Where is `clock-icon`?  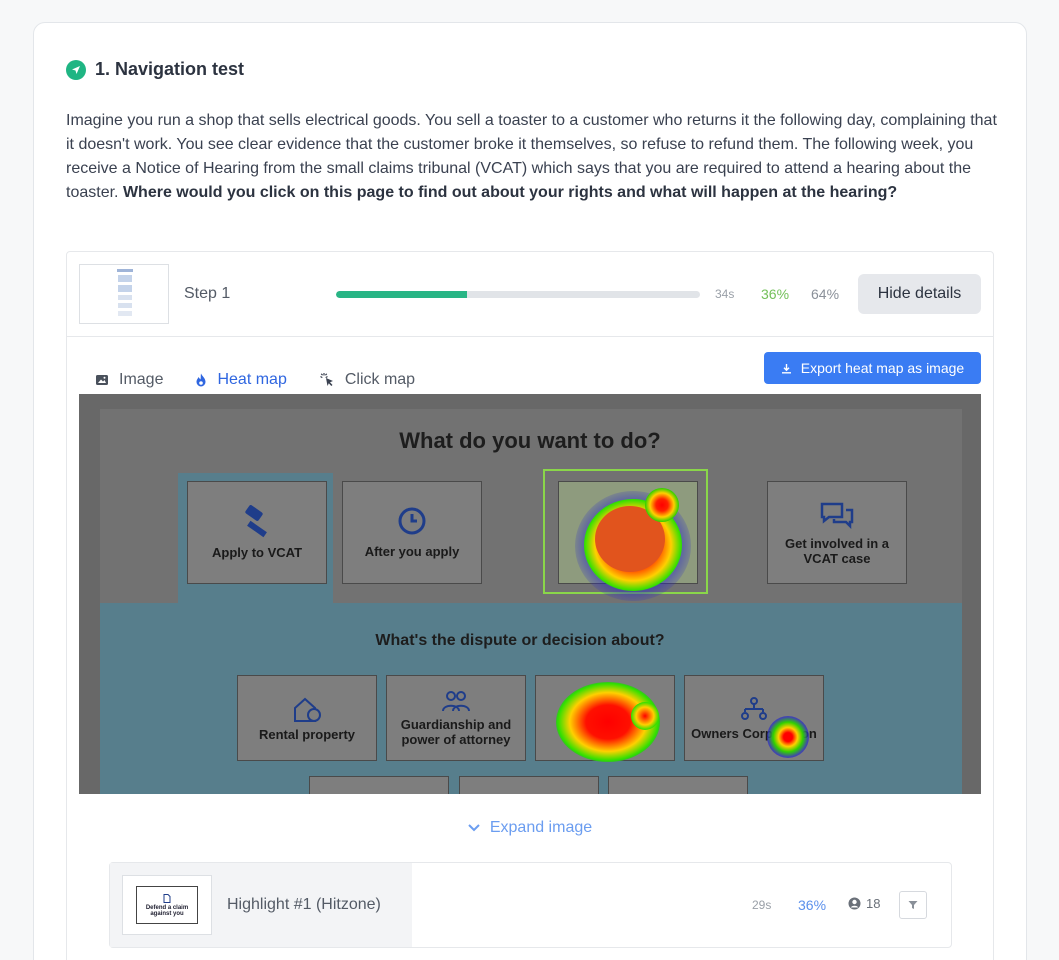 clock-icon is located at coordinates (412, 521).